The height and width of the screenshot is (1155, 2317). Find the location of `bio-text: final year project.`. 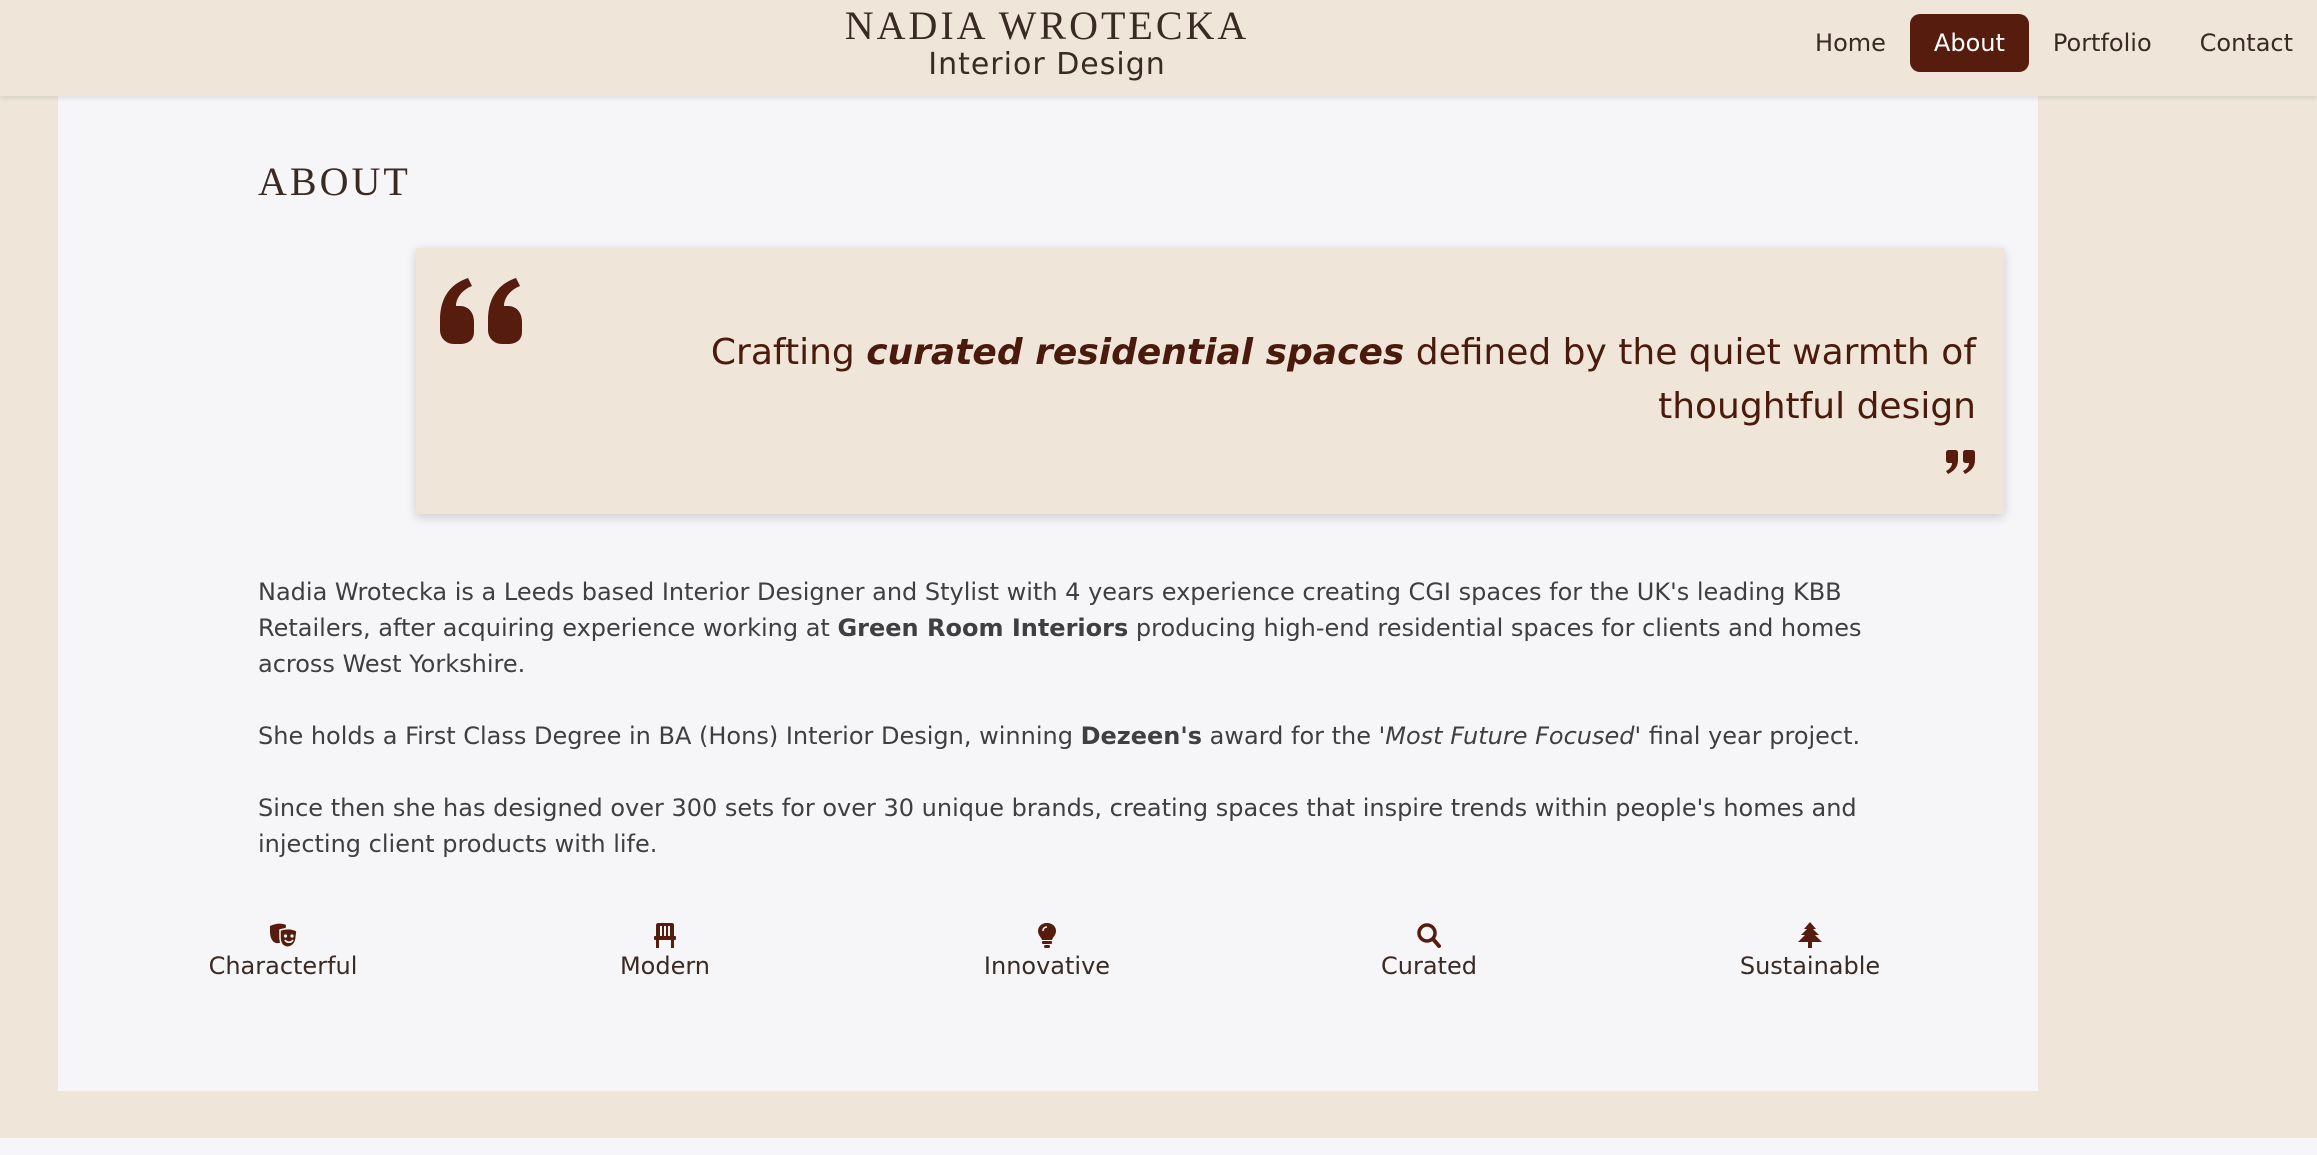

bio-text: final year project. is located at coordinates (1751, 736).